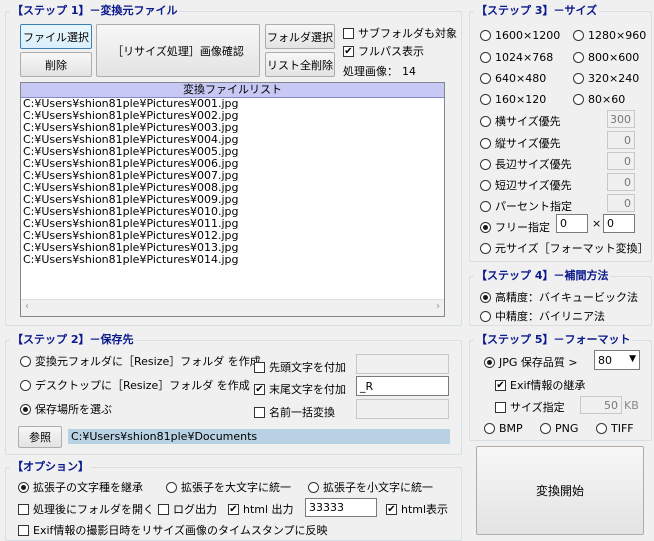 Image resolution: width=654 pixels, height=541 pixels. Describe the element at coordinates (520, 143) in the screenshot. I see `radio-height-priority: 縦サイズ優先` at that location.